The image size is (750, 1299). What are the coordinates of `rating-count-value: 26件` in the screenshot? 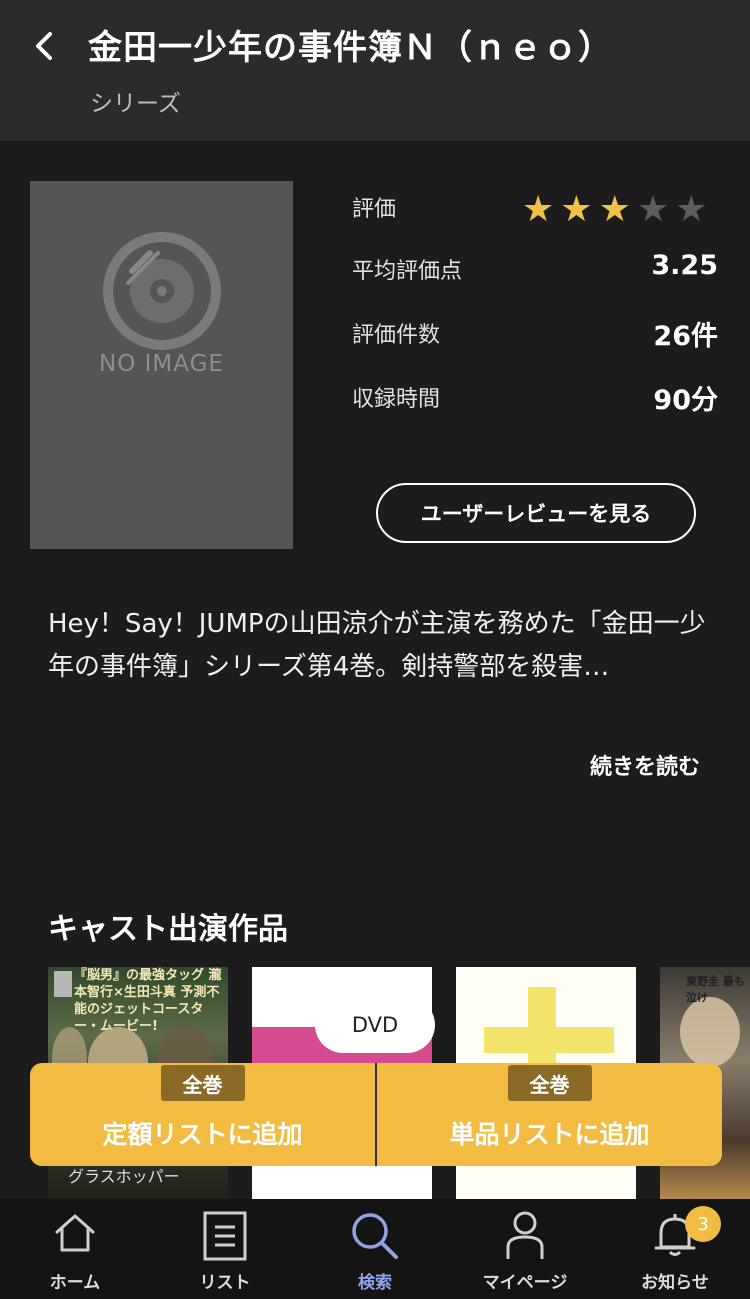 It's located at (685, 336).